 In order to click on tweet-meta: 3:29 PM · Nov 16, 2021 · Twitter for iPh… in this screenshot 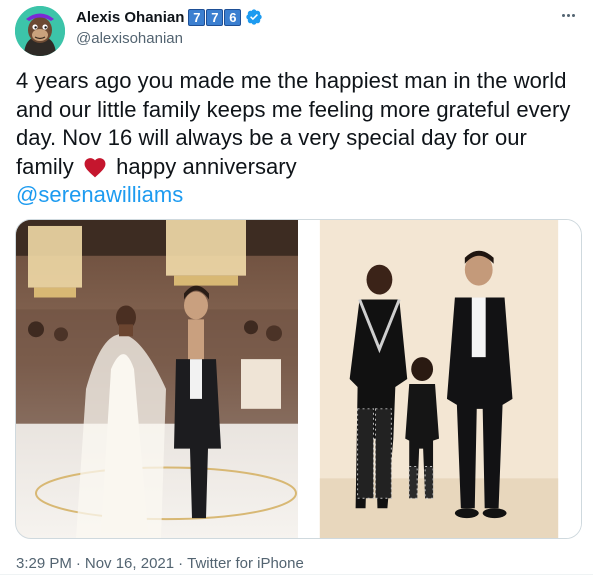, I will do `click(160, 563)`.